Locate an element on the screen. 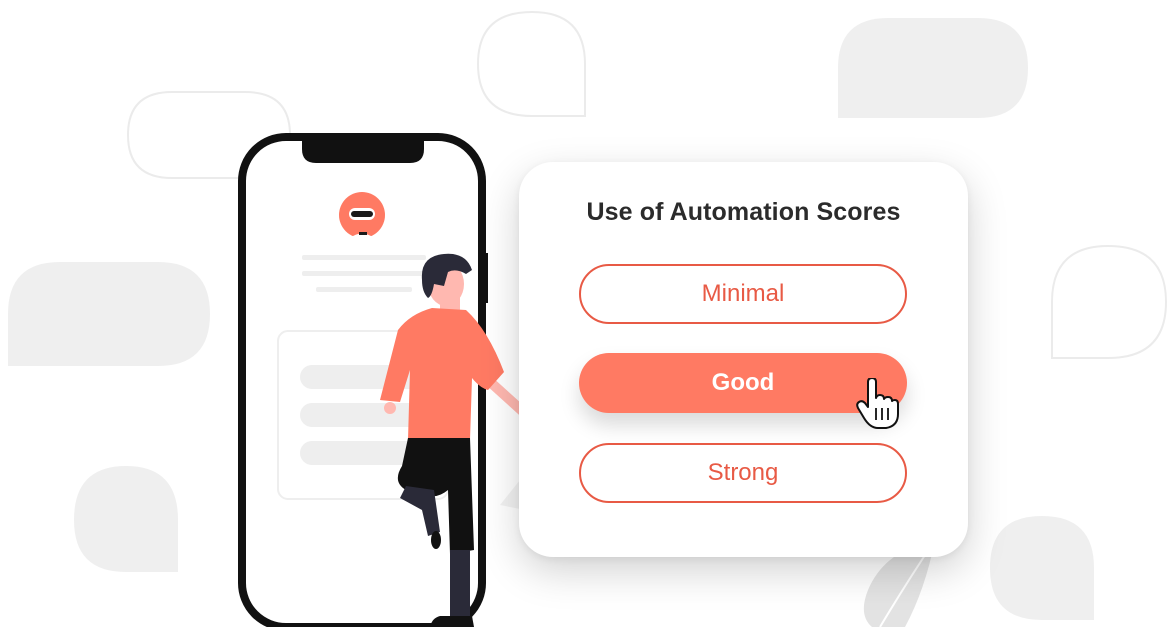  bubble-filled-bottomright is located at coordinates (1042, 568).